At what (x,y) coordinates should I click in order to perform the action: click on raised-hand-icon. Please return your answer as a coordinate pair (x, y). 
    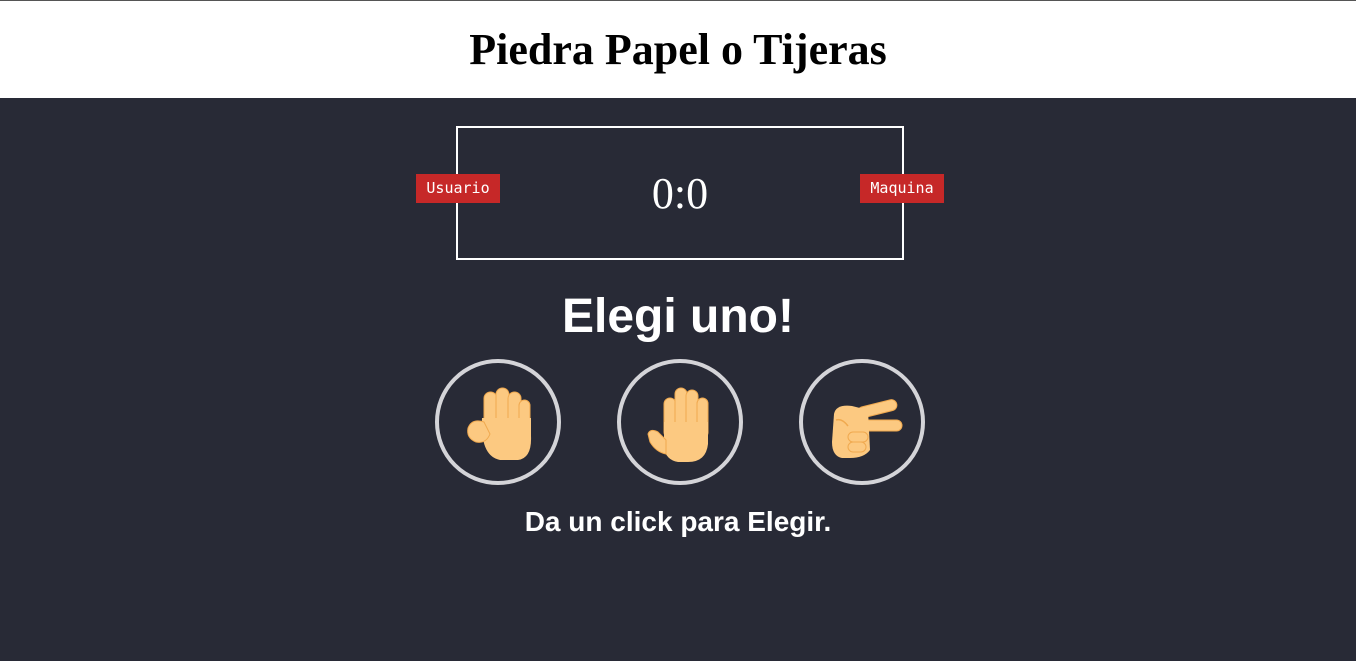
    Looking at the image, I should click on (678, 424).